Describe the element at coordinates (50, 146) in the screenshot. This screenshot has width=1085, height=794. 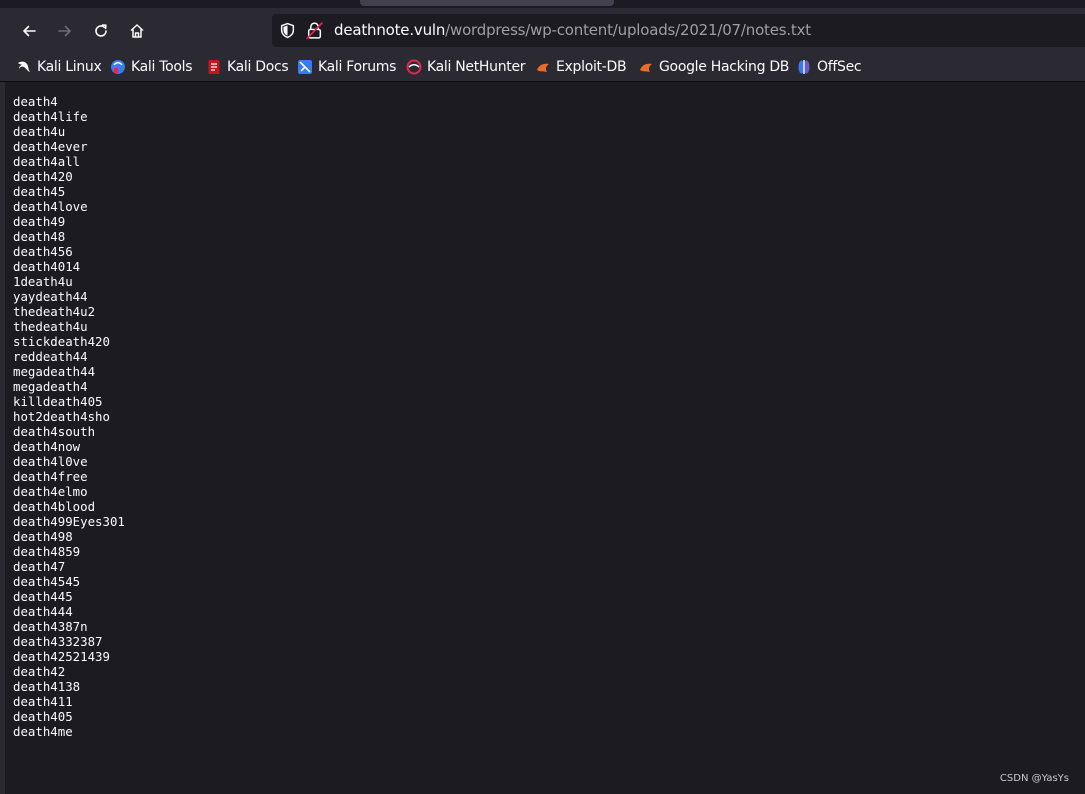
I see `notes-line: death4ever` at that location.